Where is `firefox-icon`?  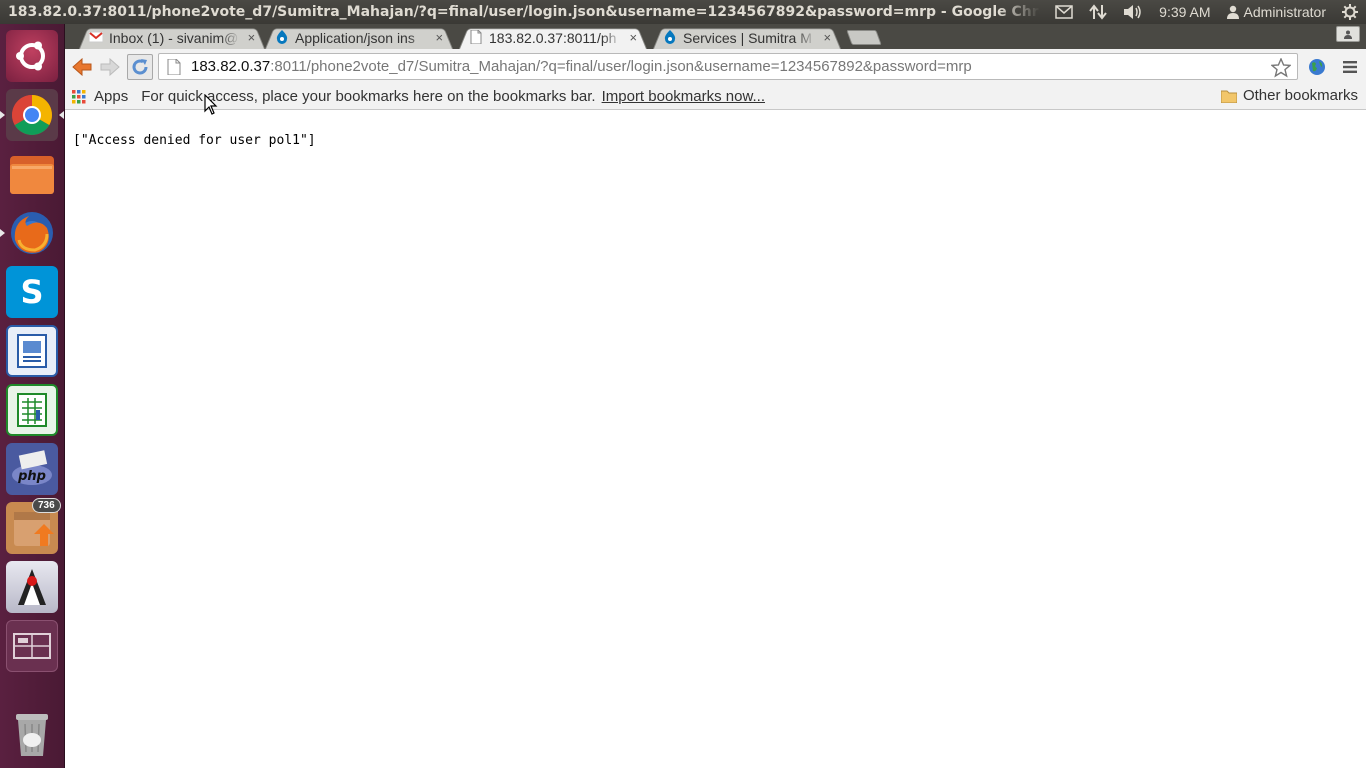 firefox-icon is located at coordinates (32, 233).